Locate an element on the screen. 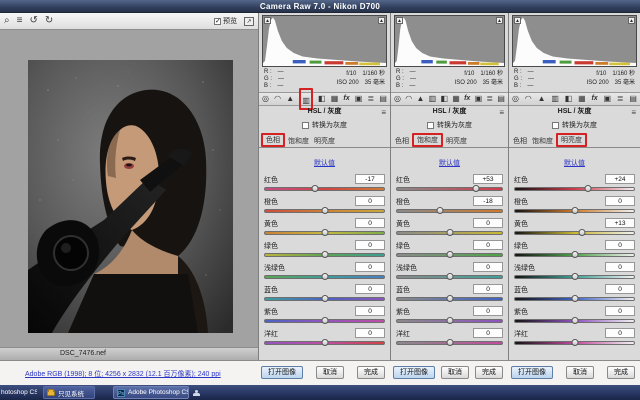 Image resolution: width=640 pixels, height=400 pixels. checkbox-icon is located at coordinates (430, 125).